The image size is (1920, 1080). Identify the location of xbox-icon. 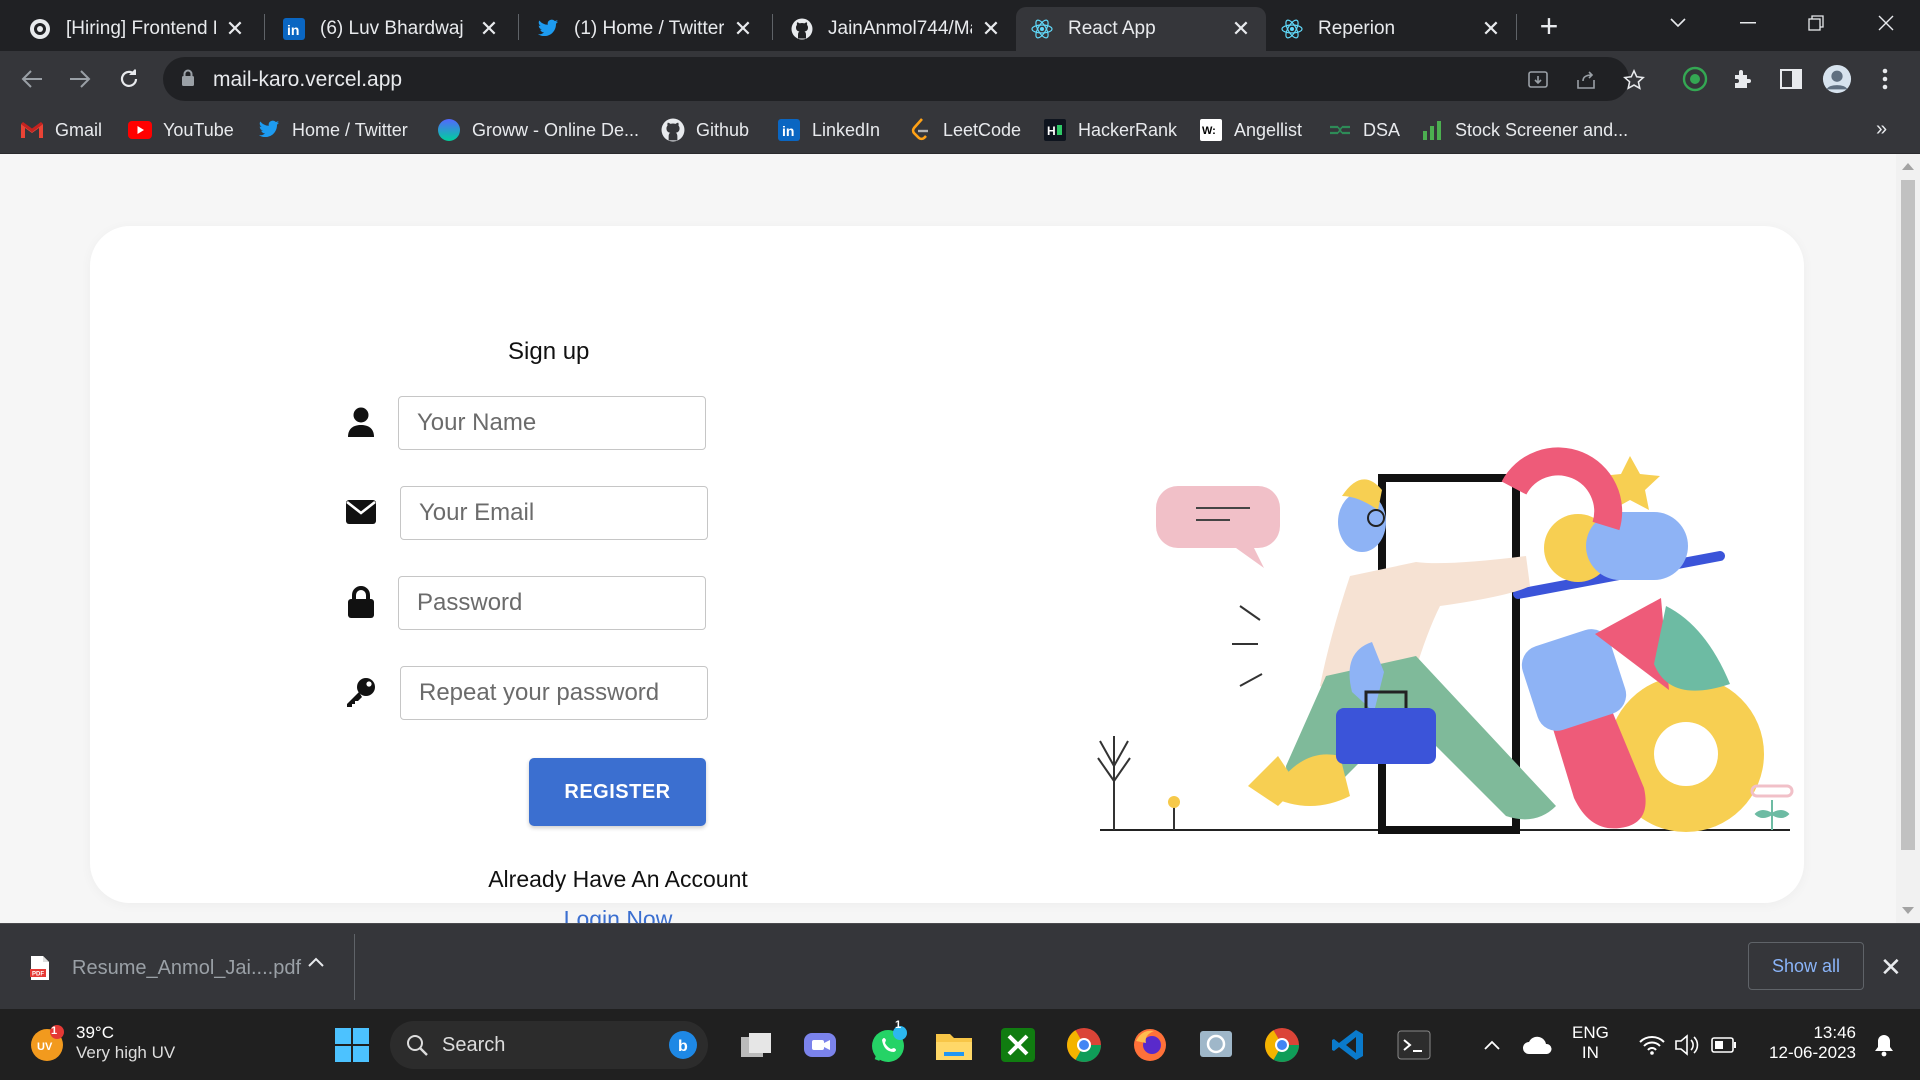
(1018, 1045).